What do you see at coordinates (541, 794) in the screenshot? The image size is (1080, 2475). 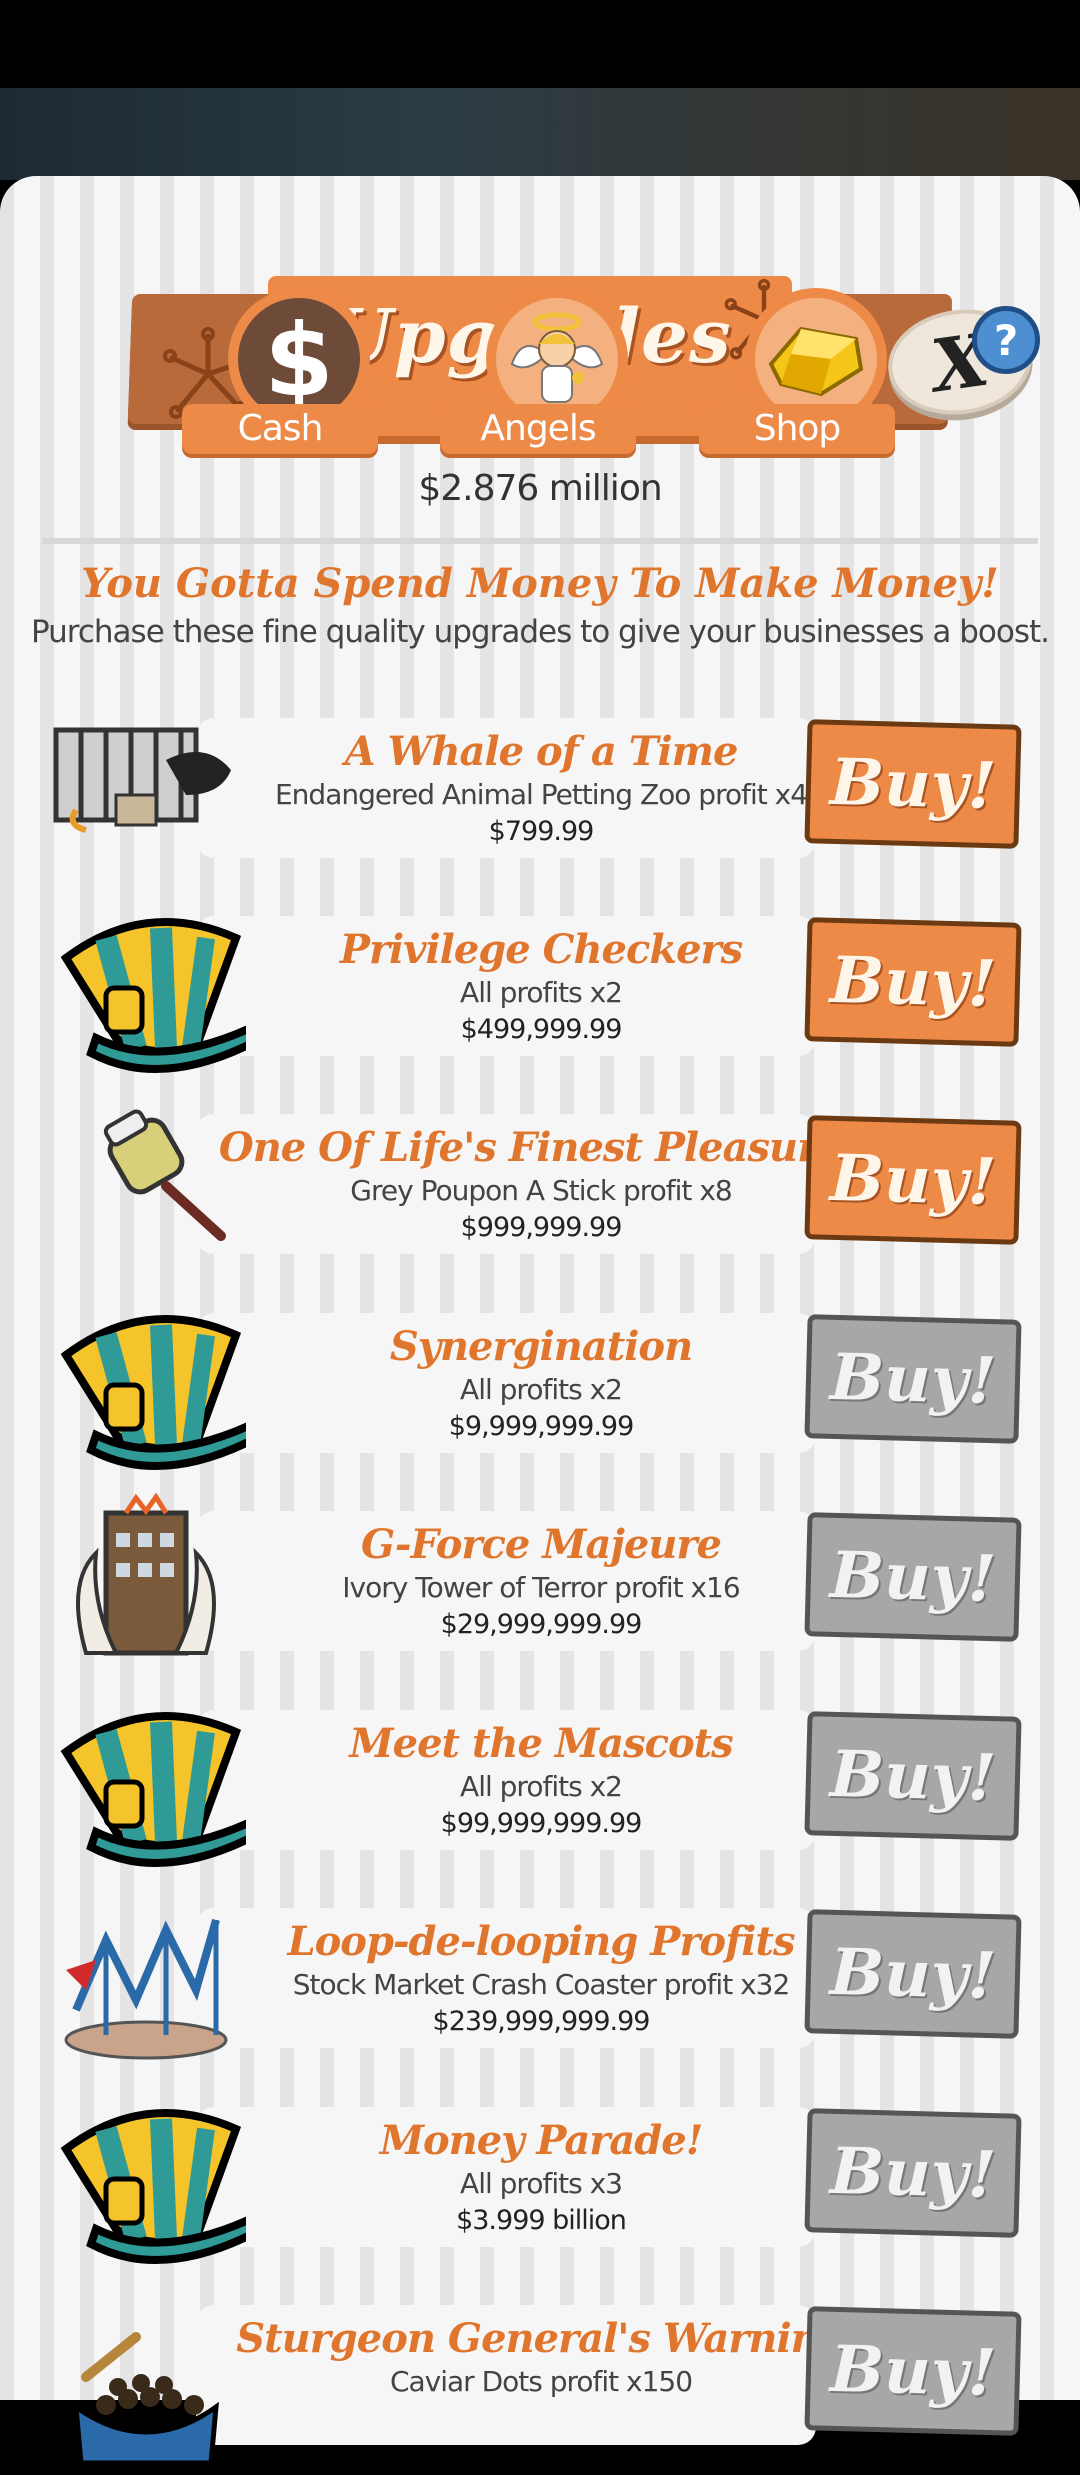 I see `upgrade-description: Endangered Animal Petting Zoo profit x4` at bounding box center [541, 794].